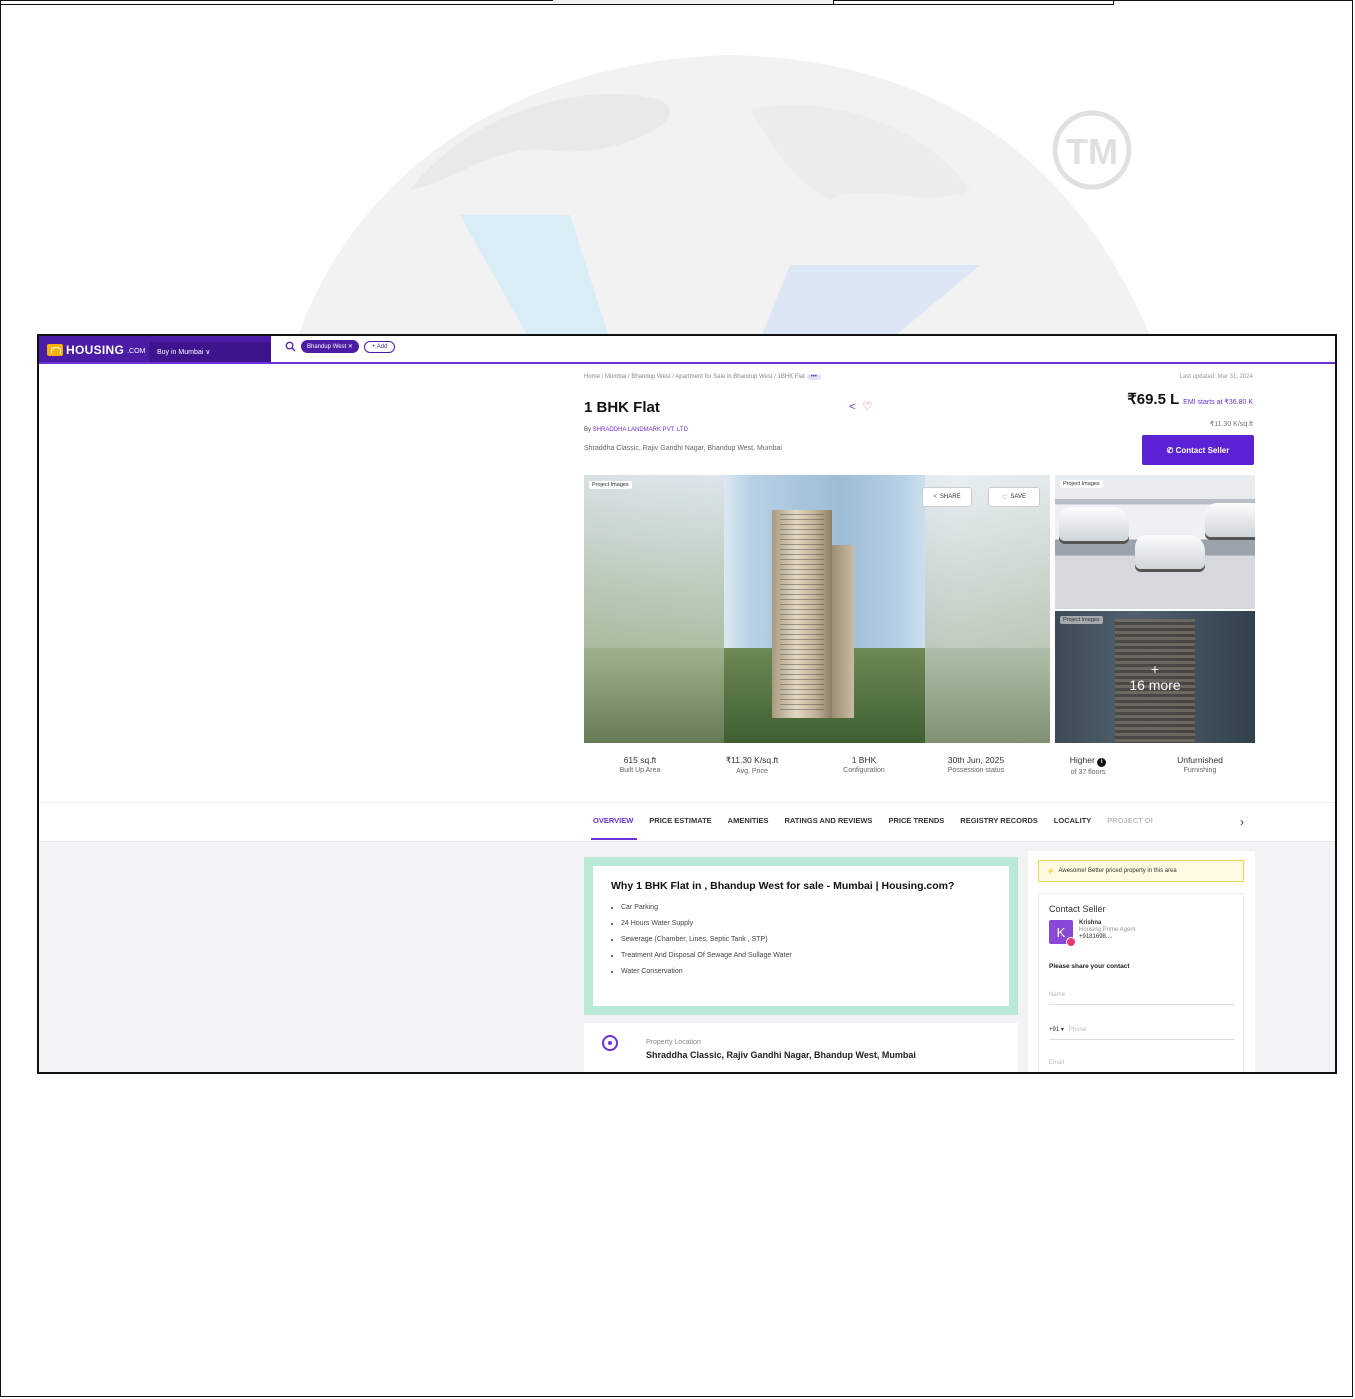  What do you see at coordinates (210, 352) in the screenshot?
I see `buy-city-selector: Buy in Mumbai ∨` at bounding box center [210, 352].